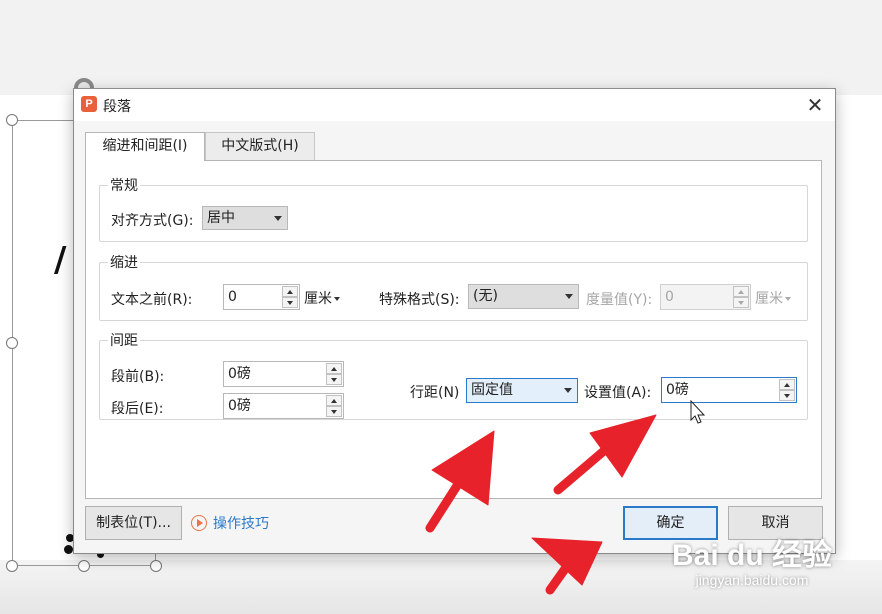  Describe the element at coordinates (752, 580) in the screenshot. I see `watermark-url: jingyan.baidu.com` at that location.